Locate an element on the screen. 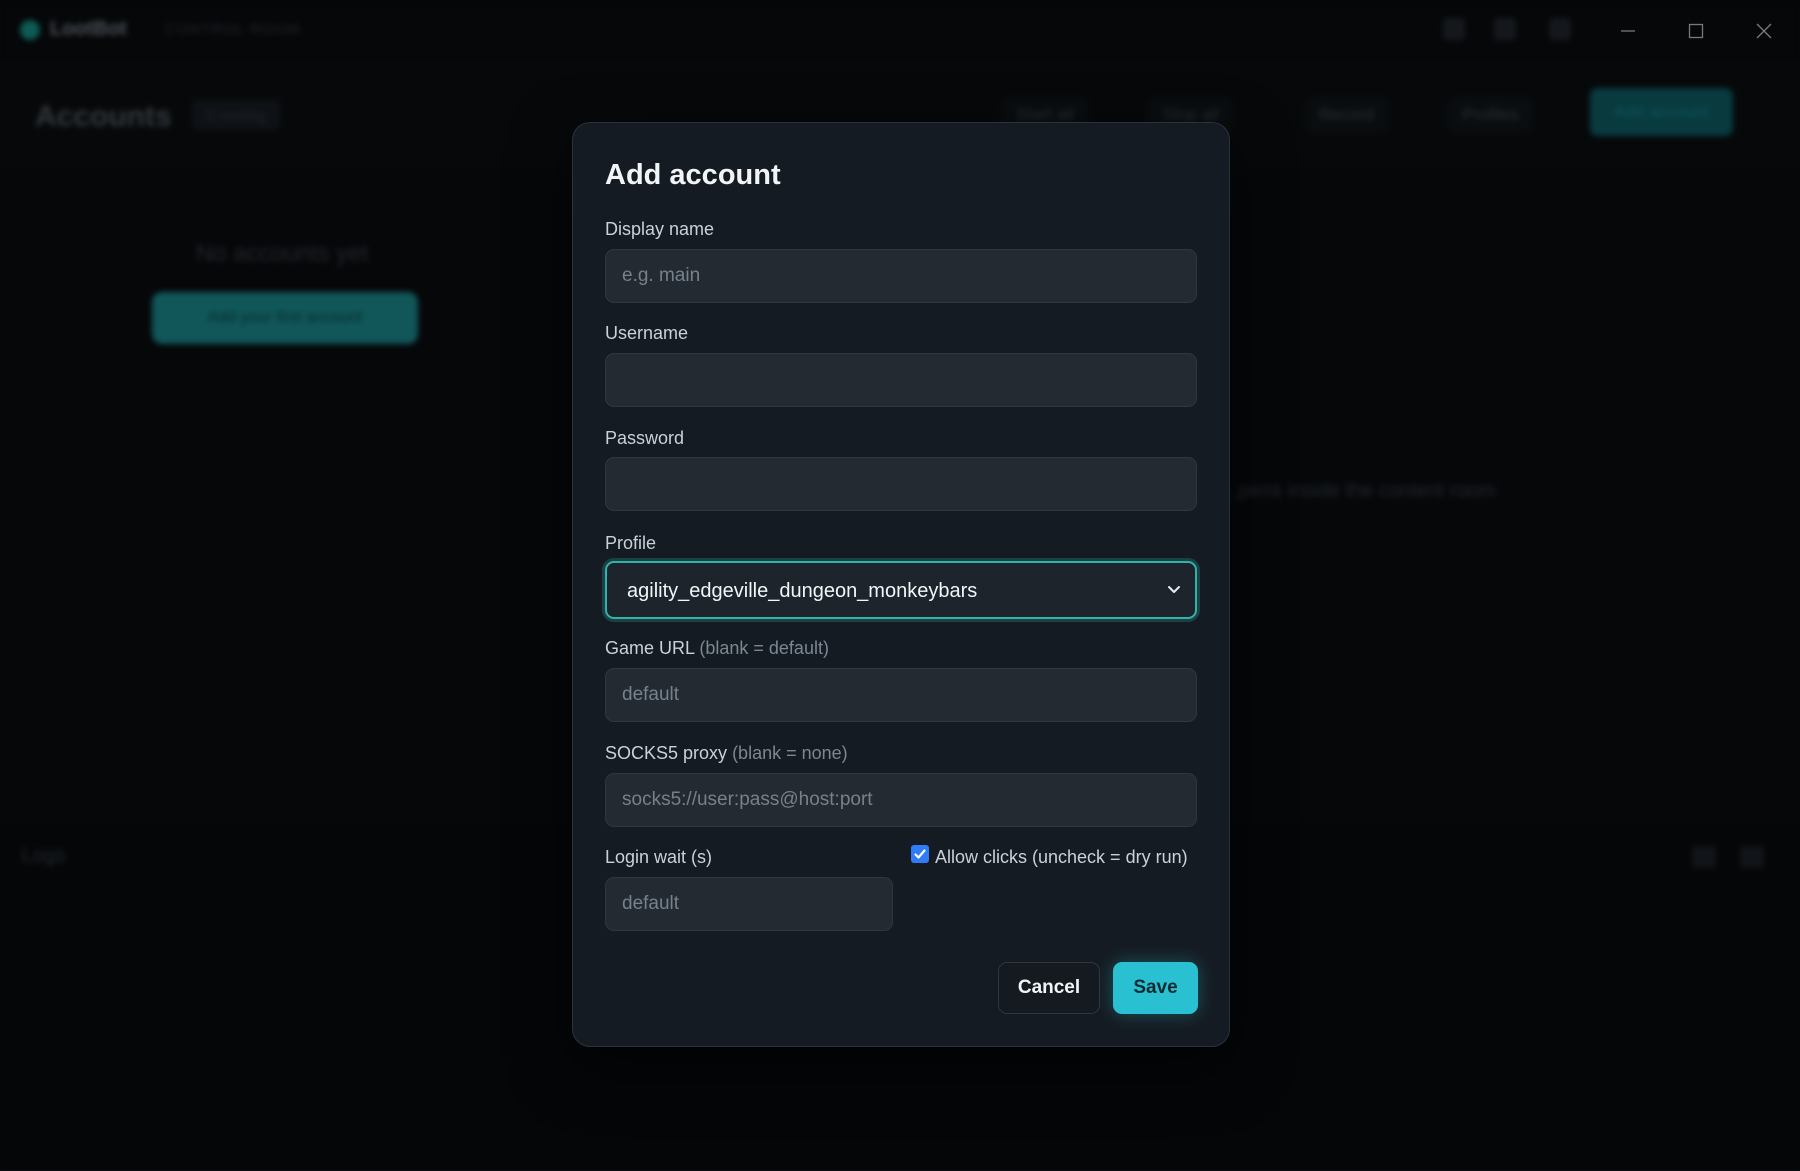 The height and width of the screenshot is (1171, 1800). socks5-proxy-label: SOCKS5 proxy (blank = none) is located at coordinates (726, 753).